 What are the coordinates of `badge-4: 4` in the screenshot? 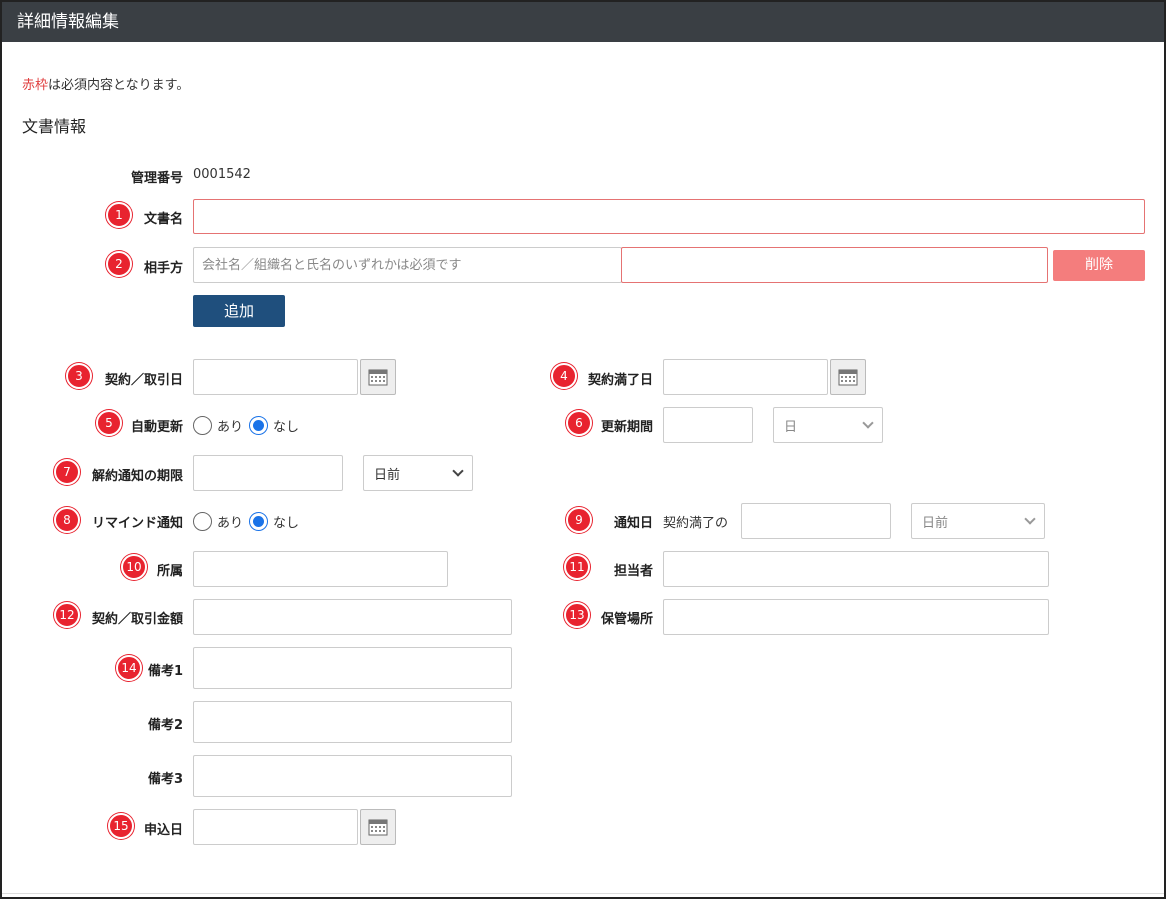 It's located at (564, 376).